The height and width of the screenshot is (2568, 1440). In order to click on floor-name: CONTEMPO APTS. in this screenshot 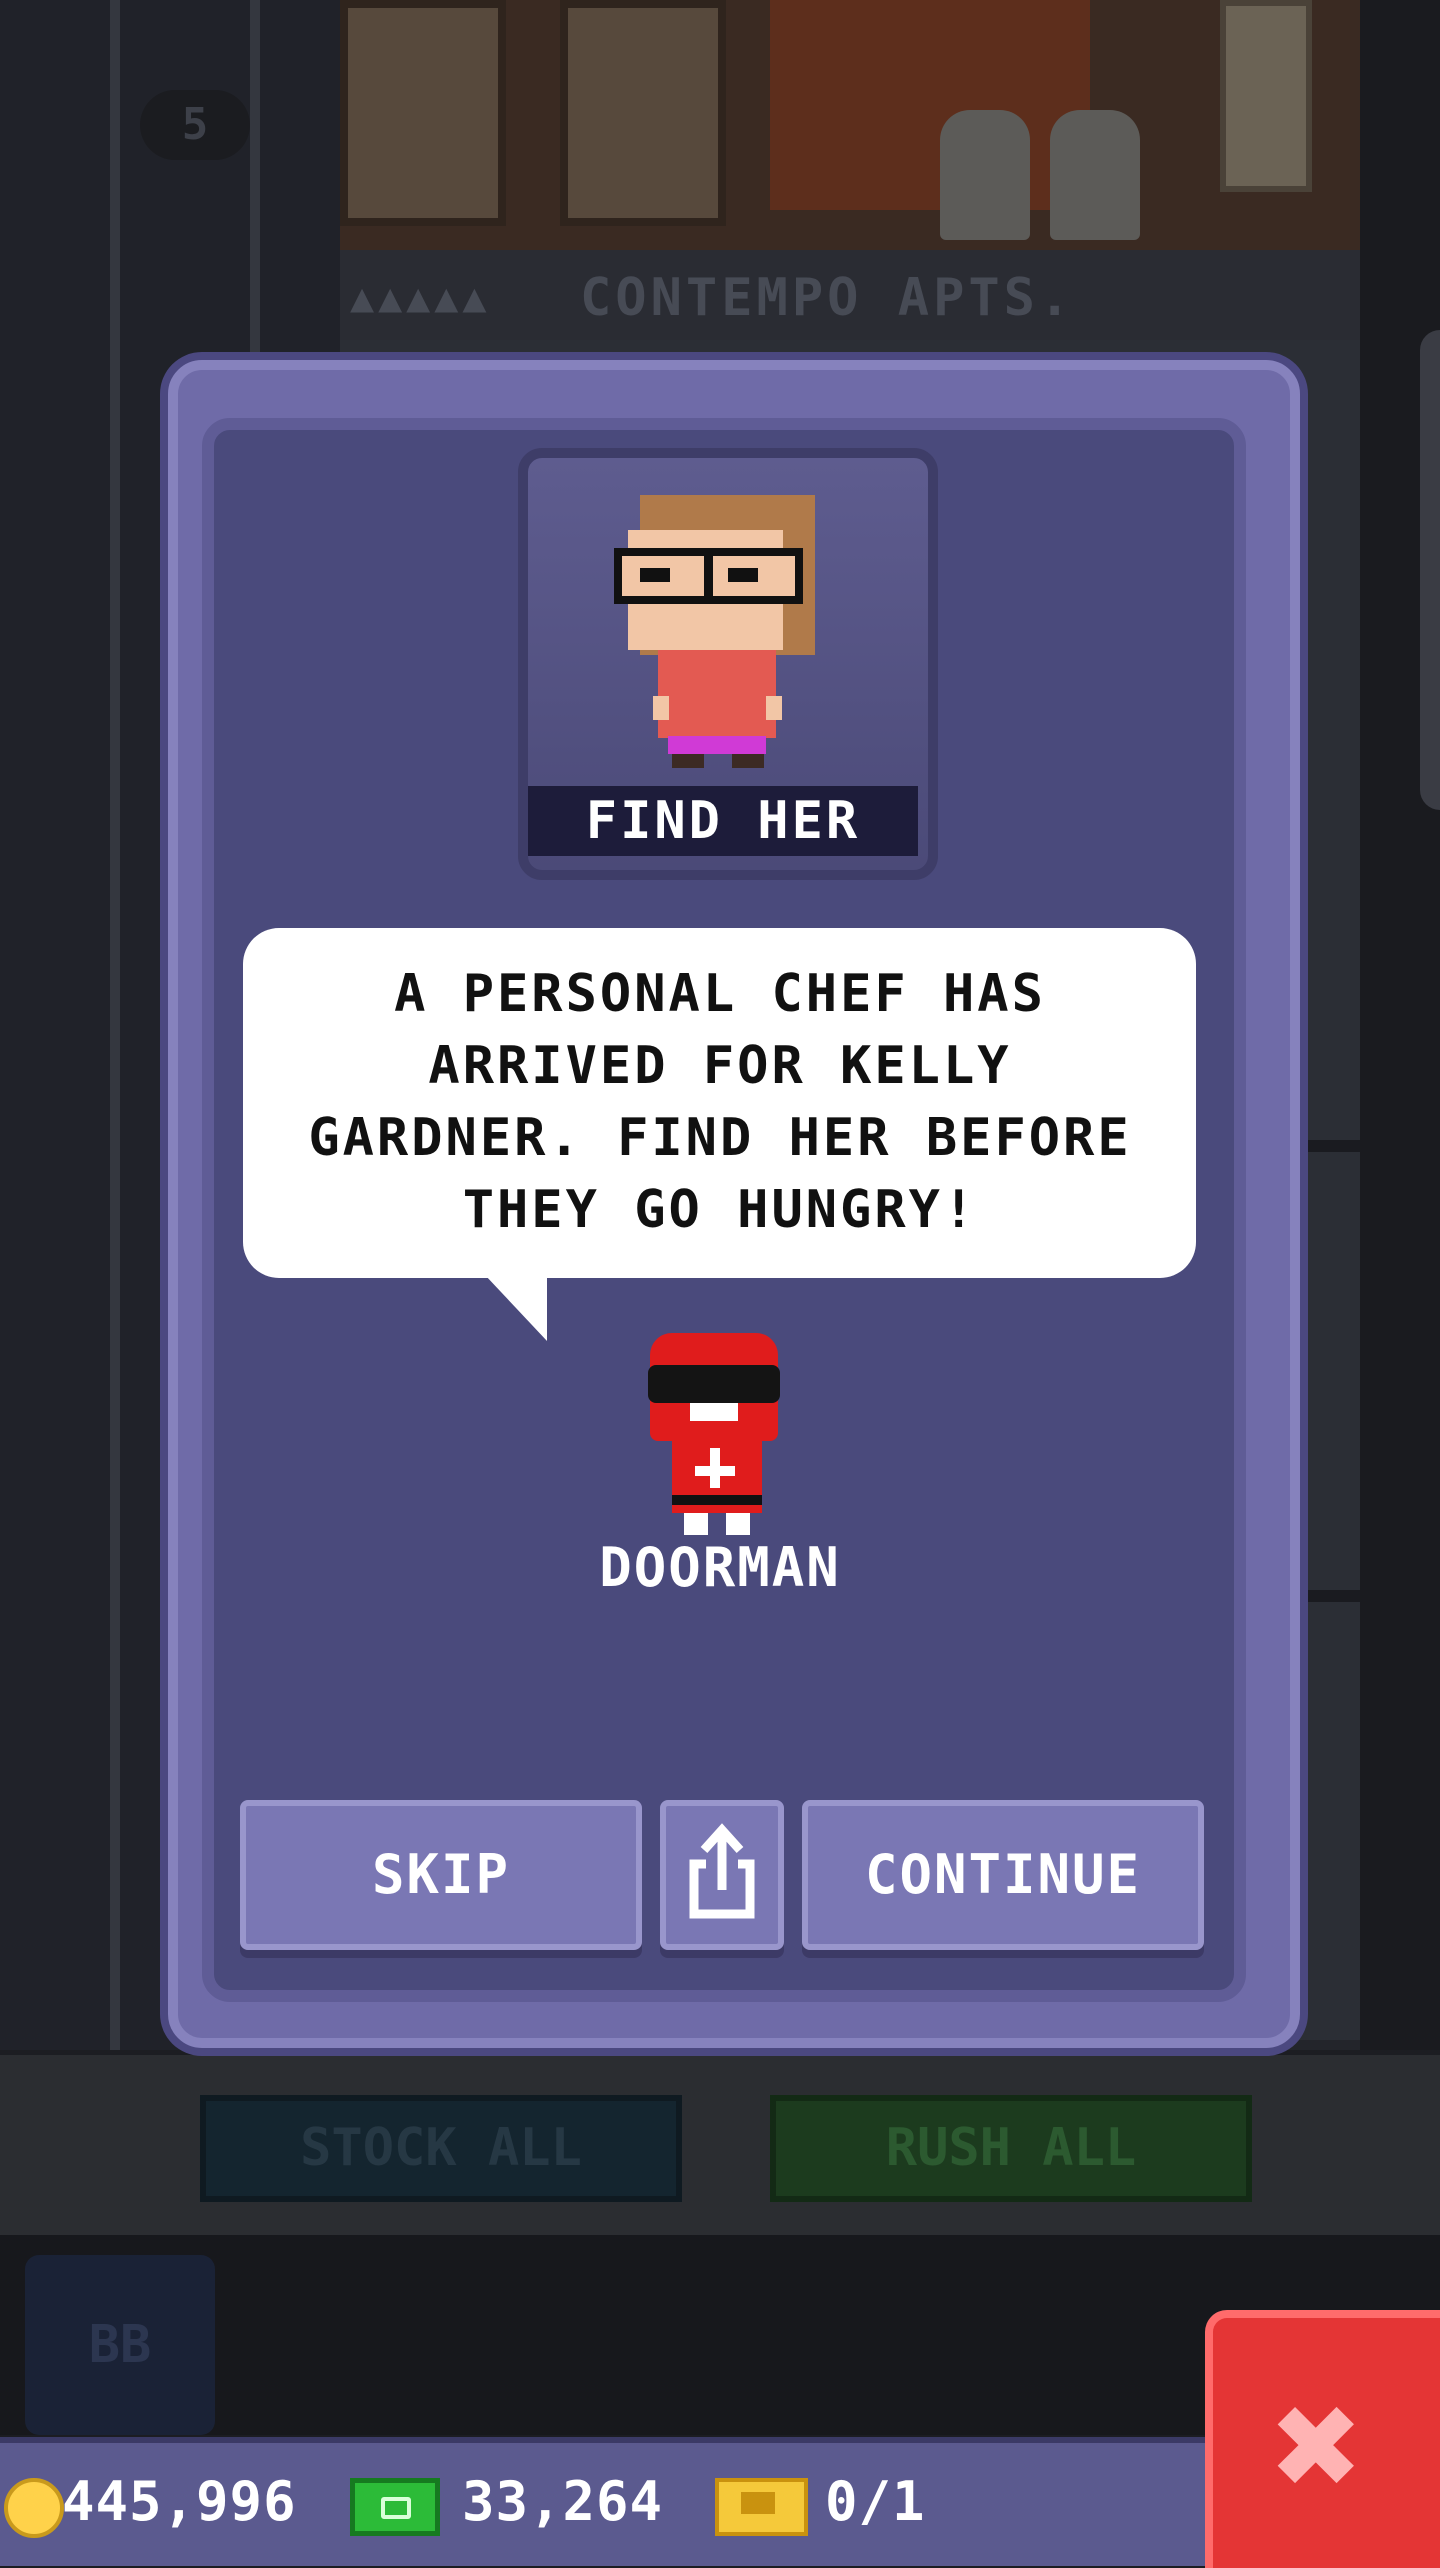, I will do `click(827, 298)`.